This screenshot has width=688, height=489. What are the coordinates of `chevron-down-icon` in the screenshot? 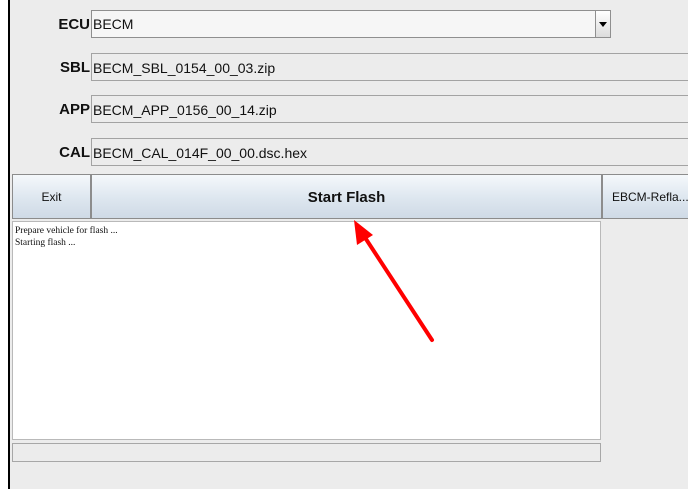 It's located at (603, 24).